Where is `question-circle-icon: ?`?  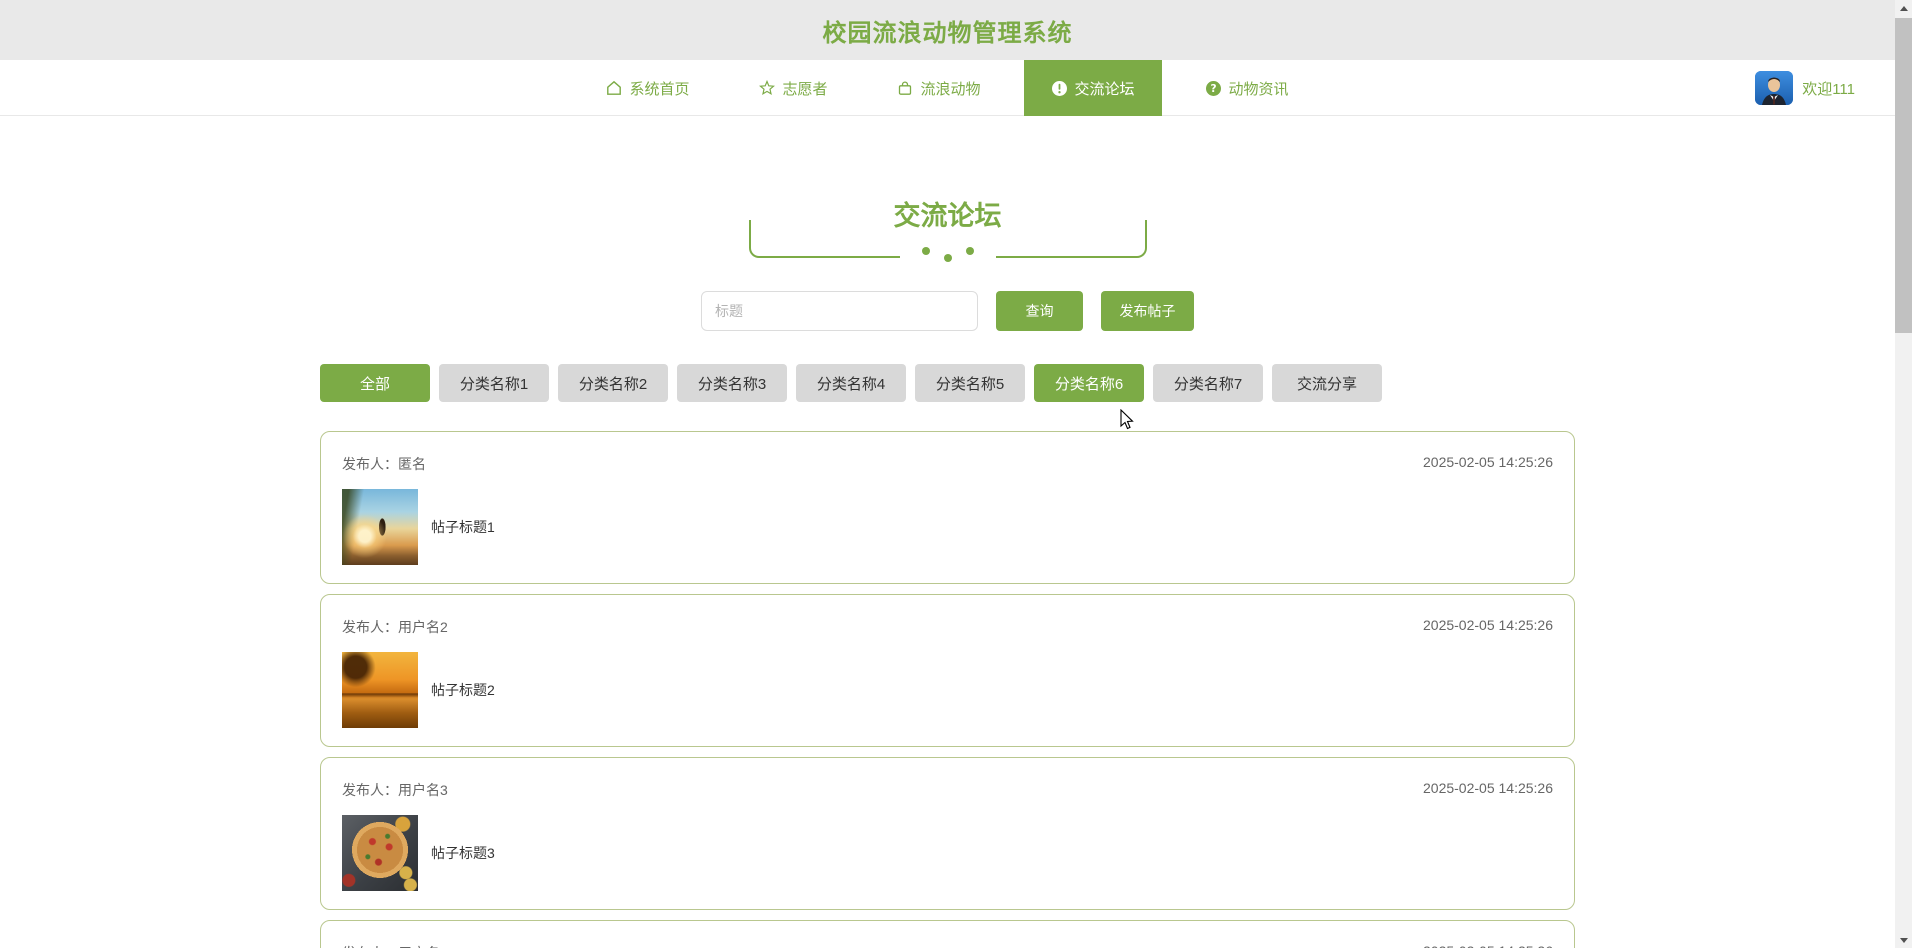 question-circle-icon: ? is located at coordinates (1213, 88).